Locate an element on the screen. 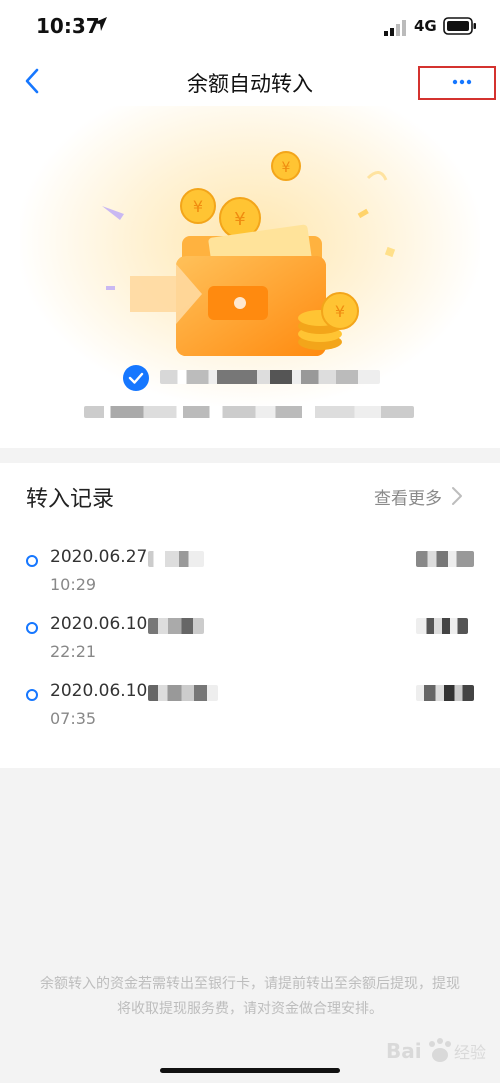 The width and height of the screenshot is (500, 1083). wallet-illustration: ¥ ¥ ¥ ¥ is located at coordinates (249, 253).